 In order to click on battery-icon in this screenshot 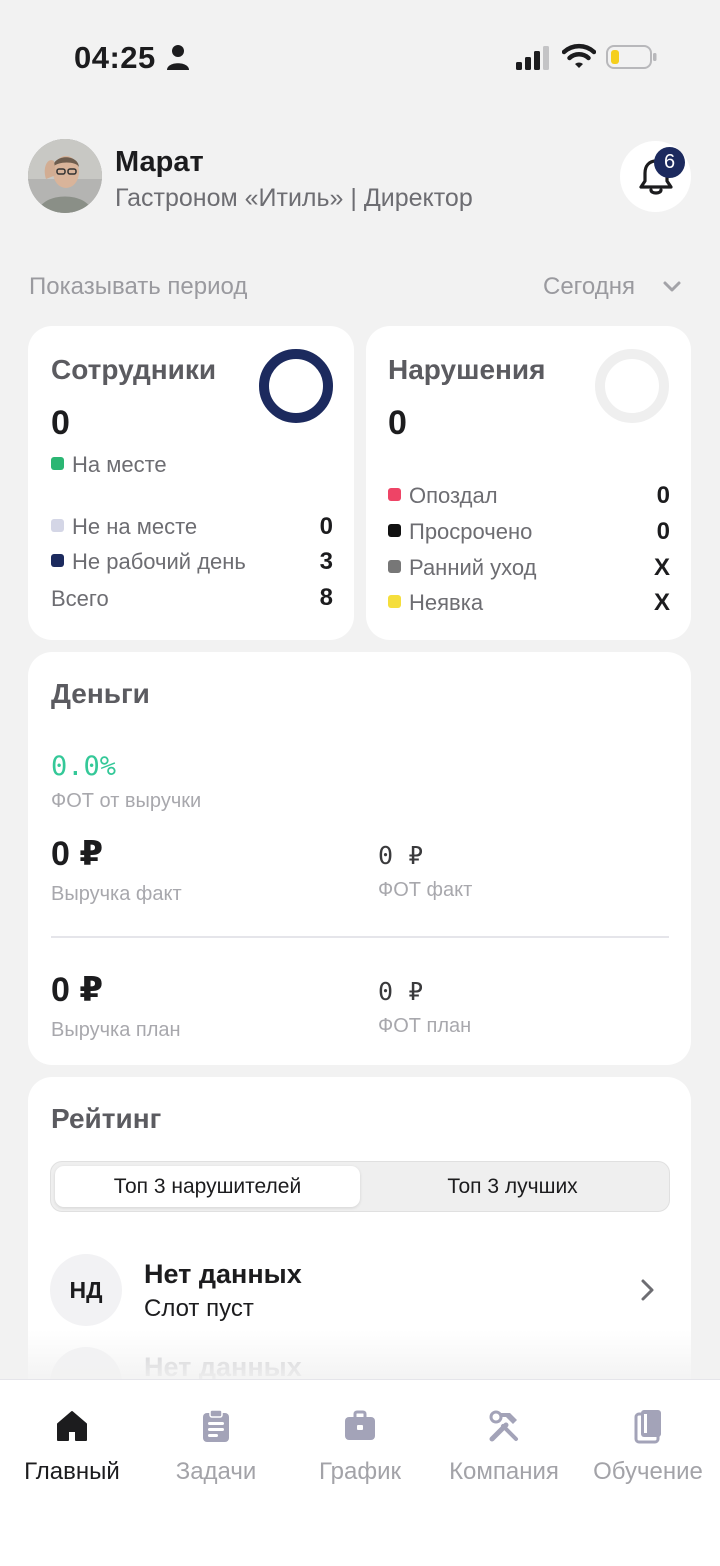, I will do `click(631, 57)`.